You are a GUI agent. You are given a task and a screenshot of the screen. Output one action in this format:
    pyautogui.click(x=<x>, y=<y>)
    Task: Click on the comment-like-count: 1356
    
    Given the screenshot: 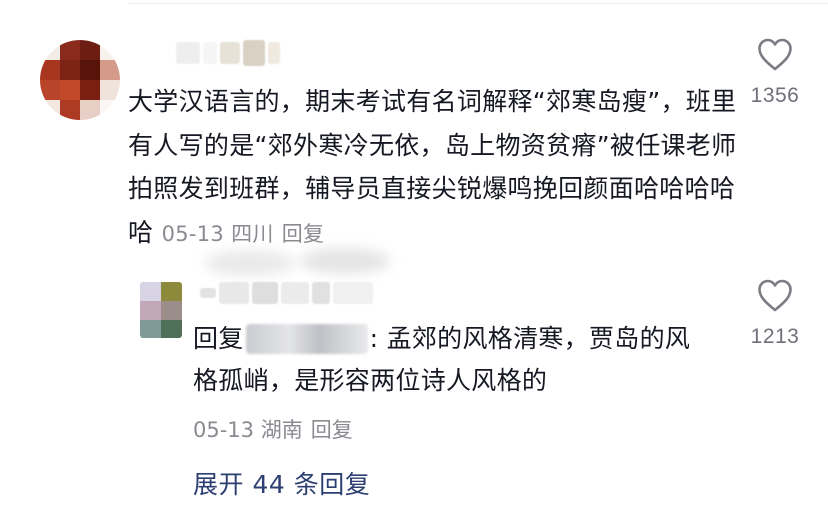 What is the action you would take?
    pyautogui.click(x=775, y=95)
    